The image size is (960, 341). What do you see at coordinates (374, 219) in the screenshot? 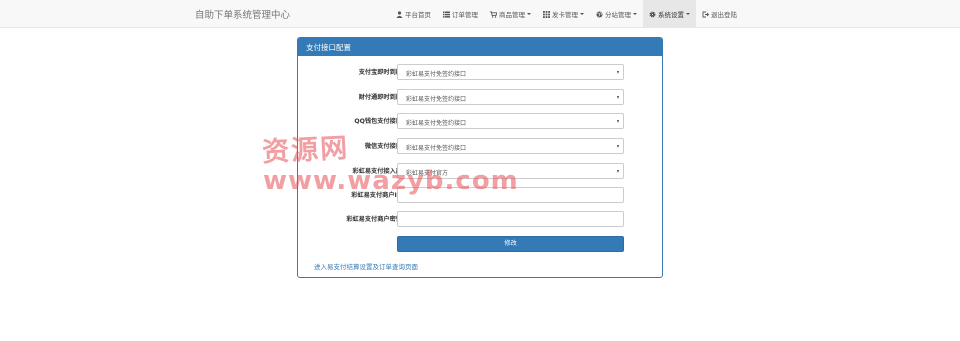
I see `merchant-key-label: 彩虹易支付商户密钥` at bounding box center [374, 219].